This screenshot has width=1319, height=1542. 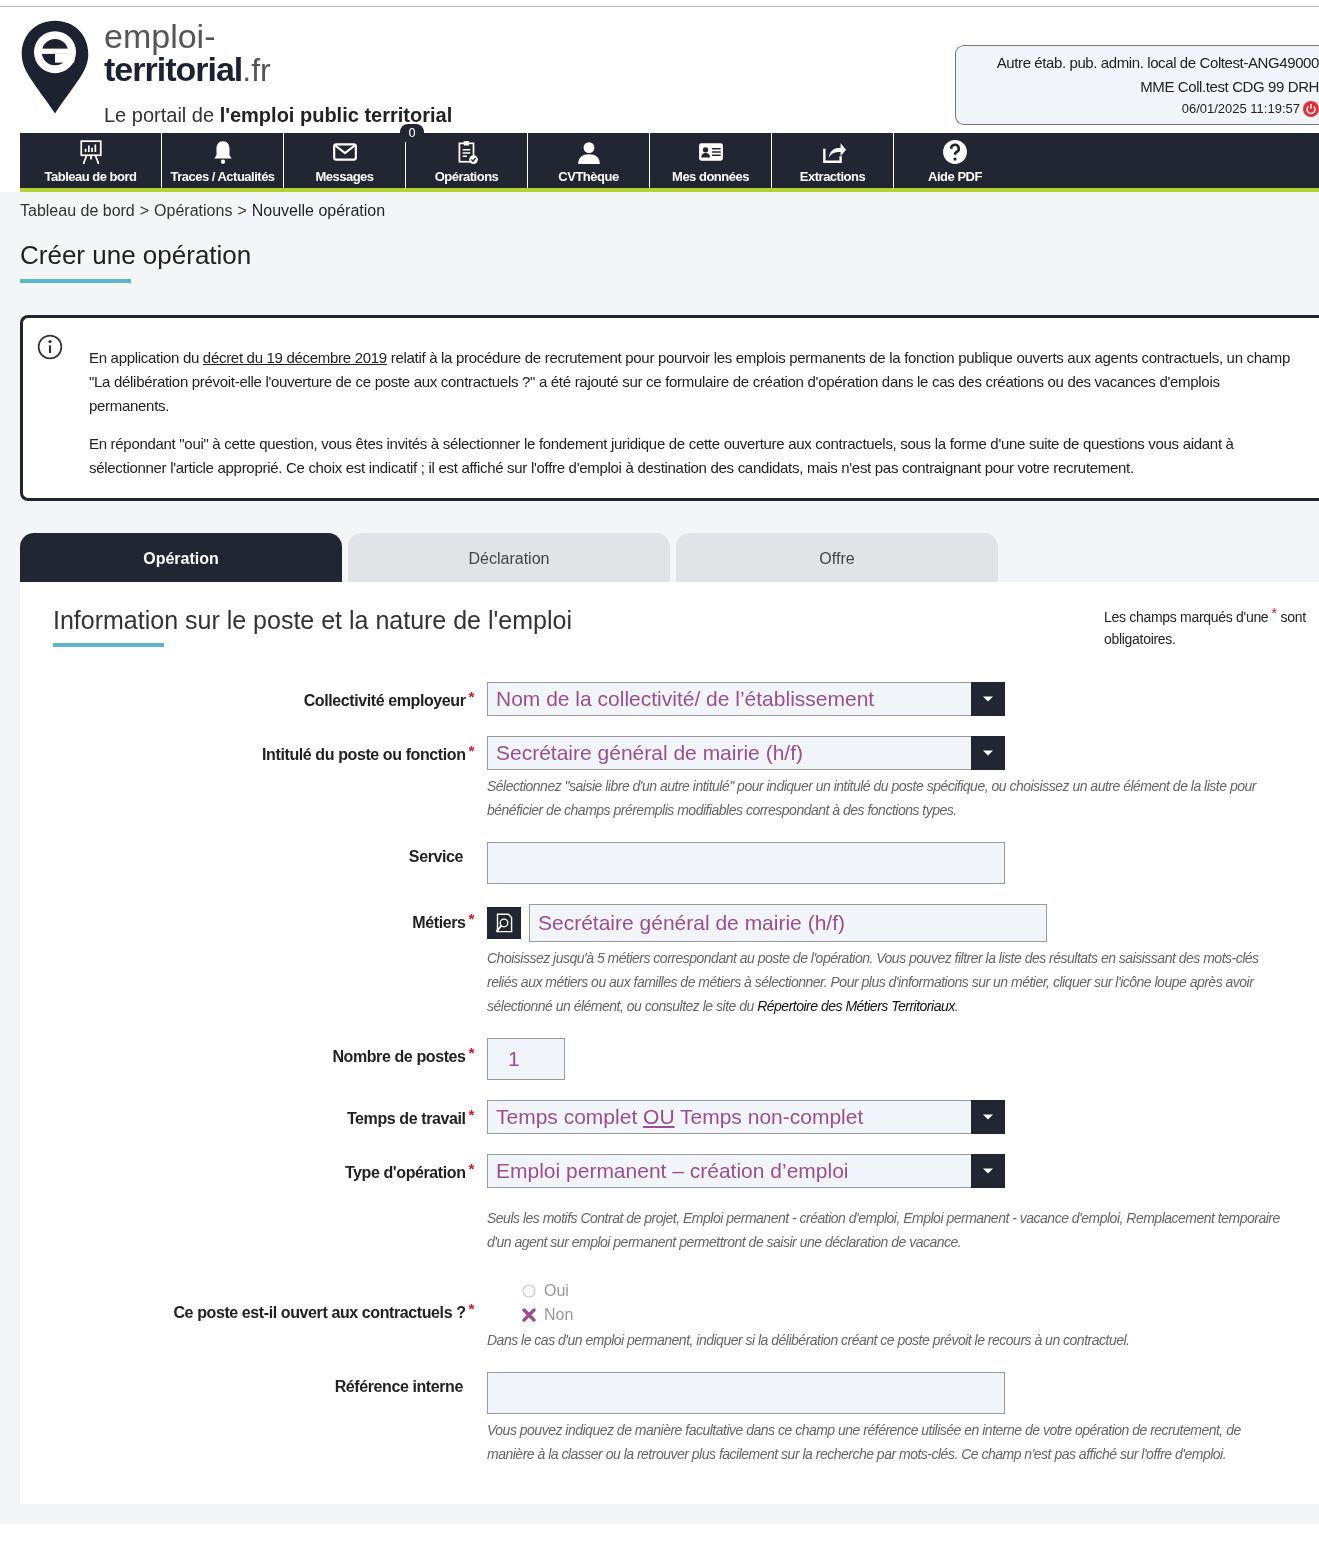 I want to click on info-icon, so click(x=50, y=347).